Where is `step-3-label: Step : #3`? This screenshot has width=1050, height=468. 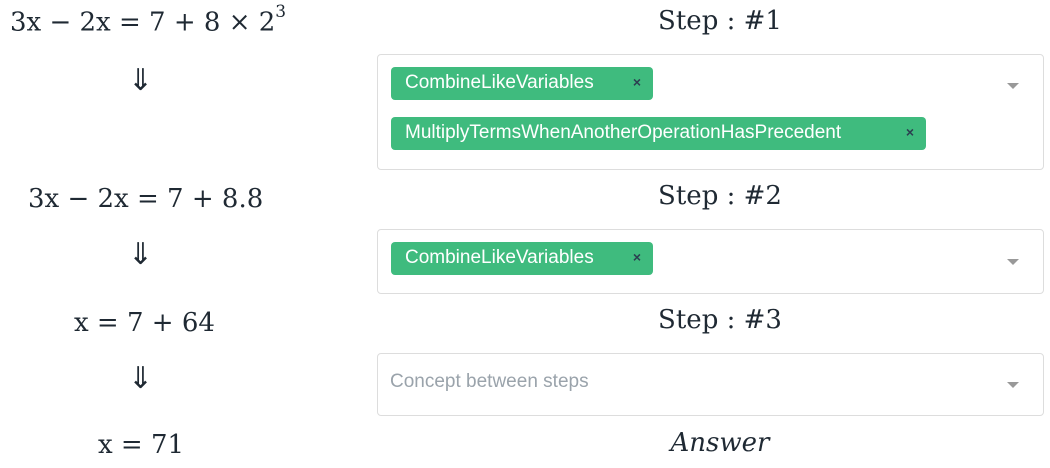 step-3-label: Step : #3 is located at coordinates (720, 320).